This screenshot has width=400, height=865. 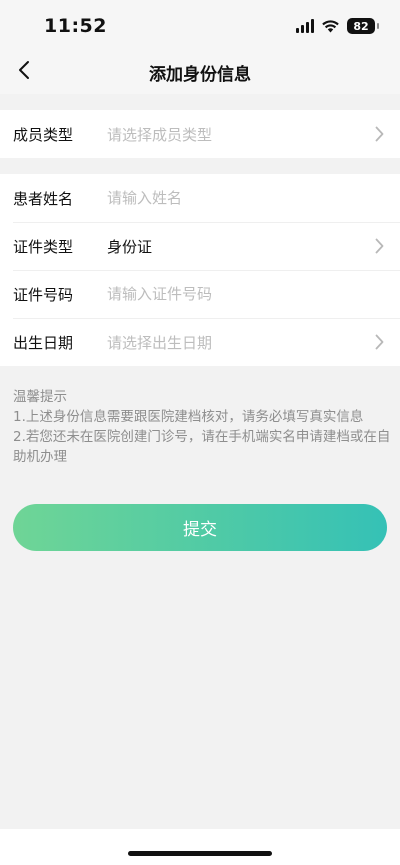 I want to click on member-type-row: 成员类型 请选择成员类型, so click(x=200, y=134).